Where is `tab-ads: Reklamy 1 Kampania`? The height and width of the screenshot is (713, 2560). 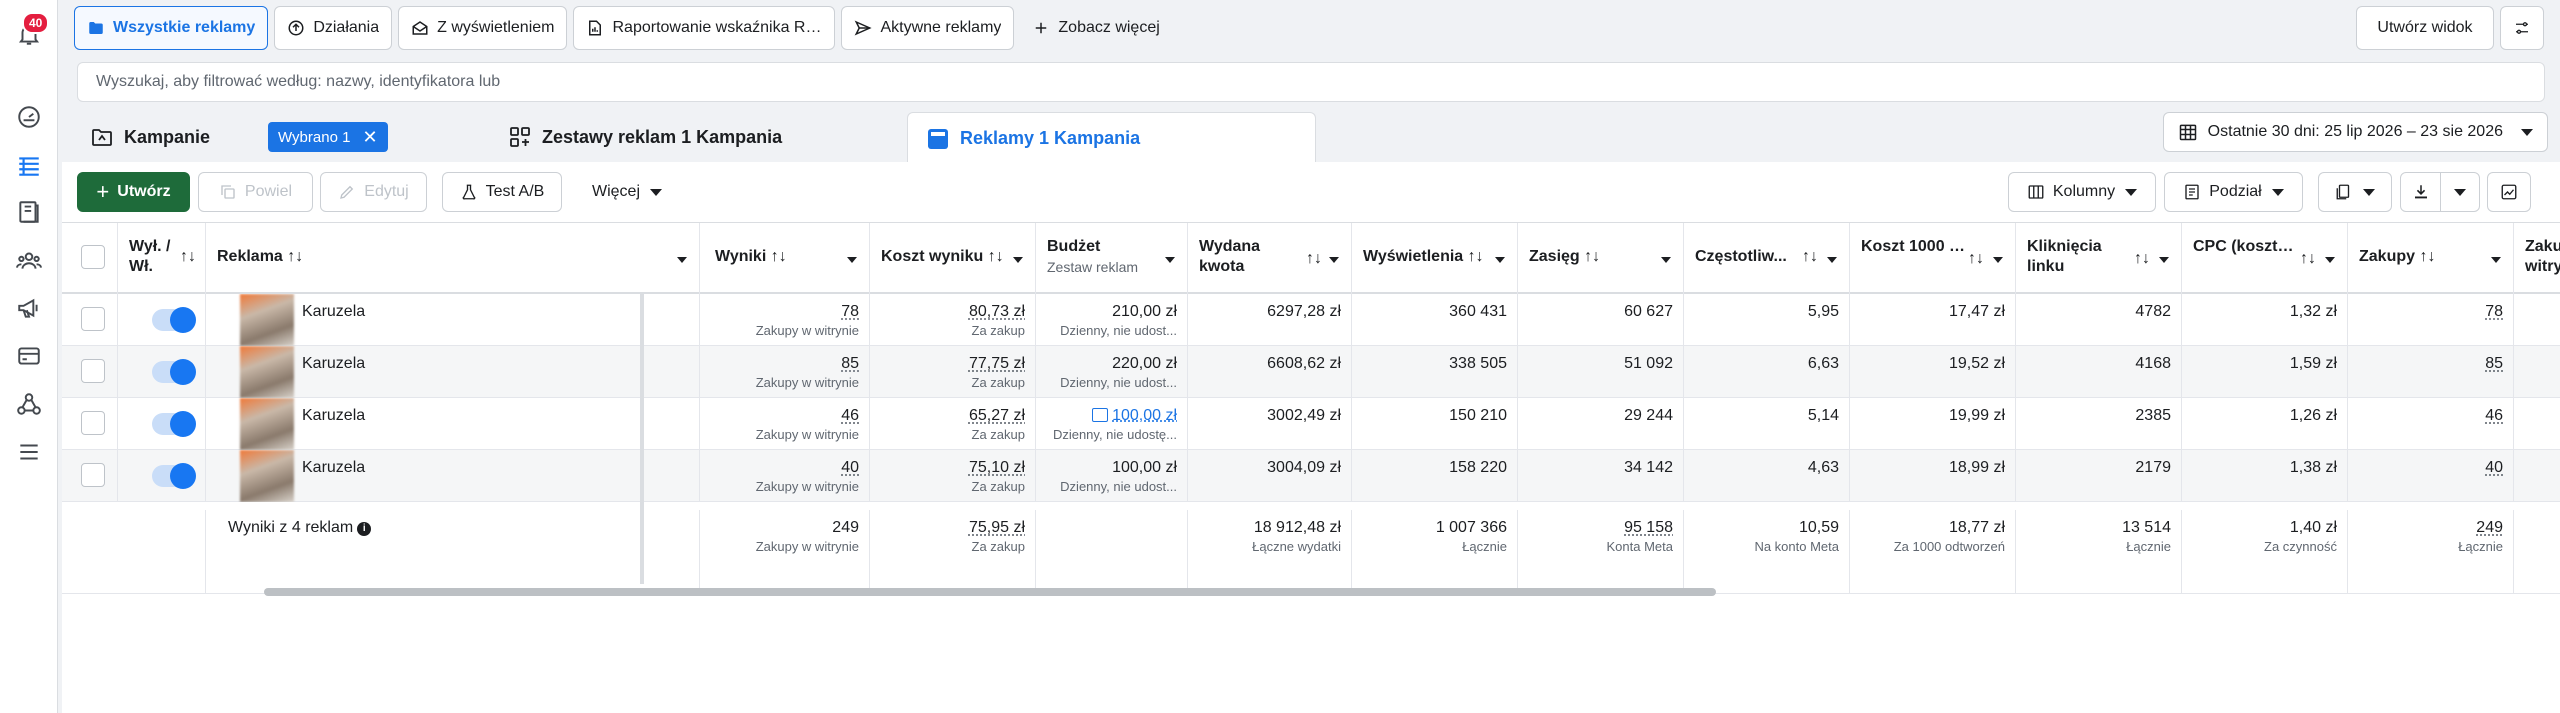 tab-ads: Reklamy 1 Kampania is located at coordinates (1111, 138).